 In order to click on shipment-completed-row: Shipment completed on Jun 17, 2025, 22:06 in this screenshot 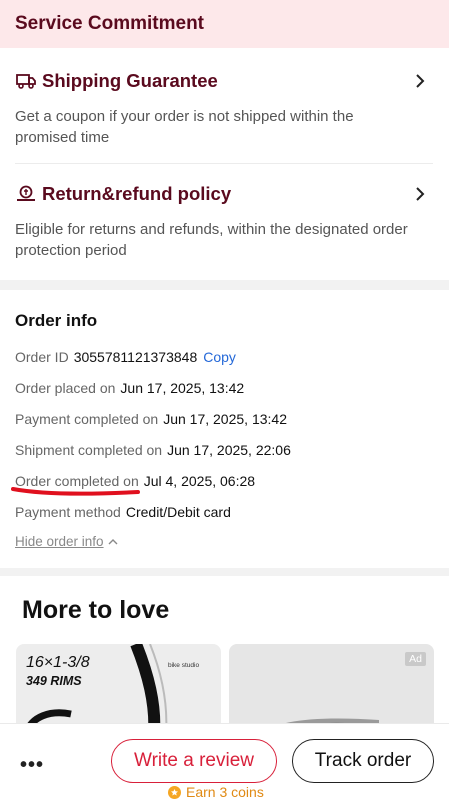, I will do `click(153, 450)`.